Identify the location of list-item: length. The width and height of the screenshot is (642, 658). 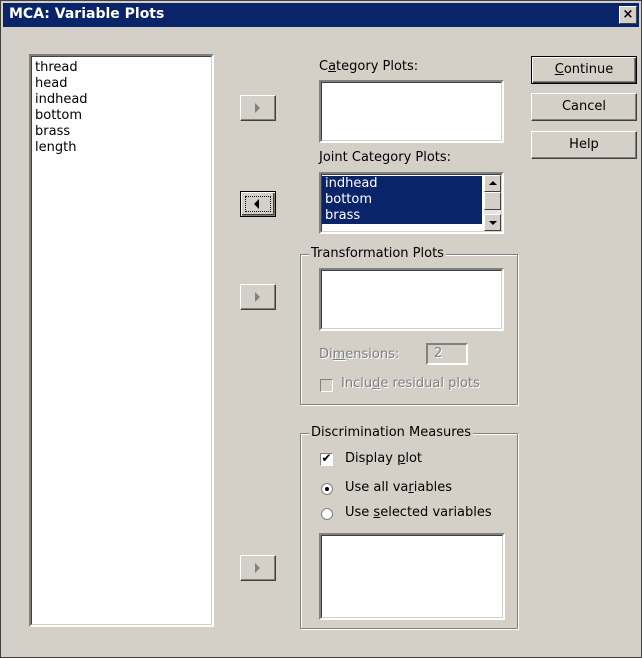
(121, 148).